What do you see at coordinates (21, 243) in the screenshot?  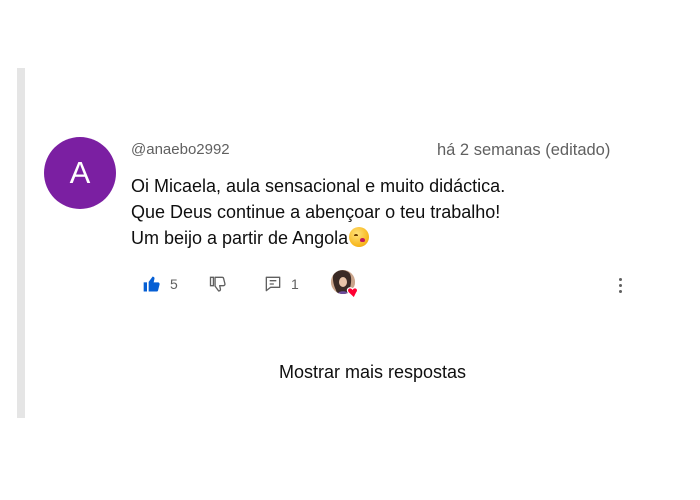 I see `thread-line` at bounding box center [21, 243].